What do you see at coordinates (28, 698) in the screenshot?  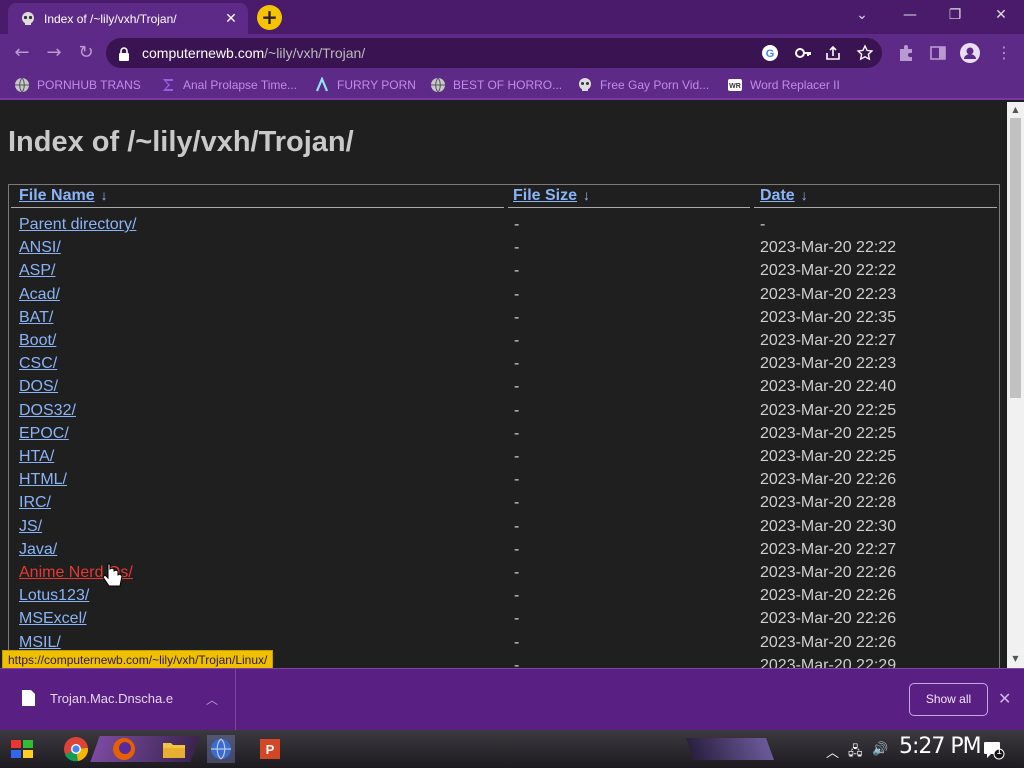 I see `file-icon` at bounding box center [28, 698].